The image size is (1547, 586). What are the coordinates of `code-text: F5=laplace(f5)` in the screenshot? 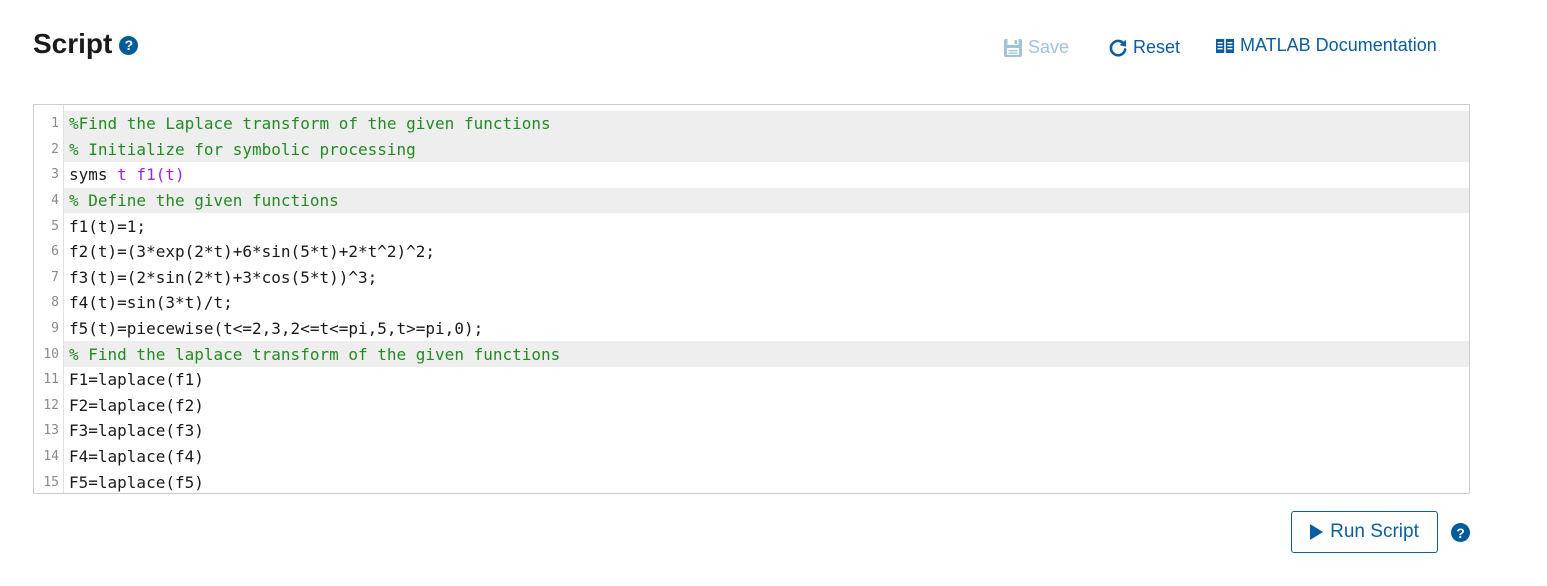 It's located at (136, 482).